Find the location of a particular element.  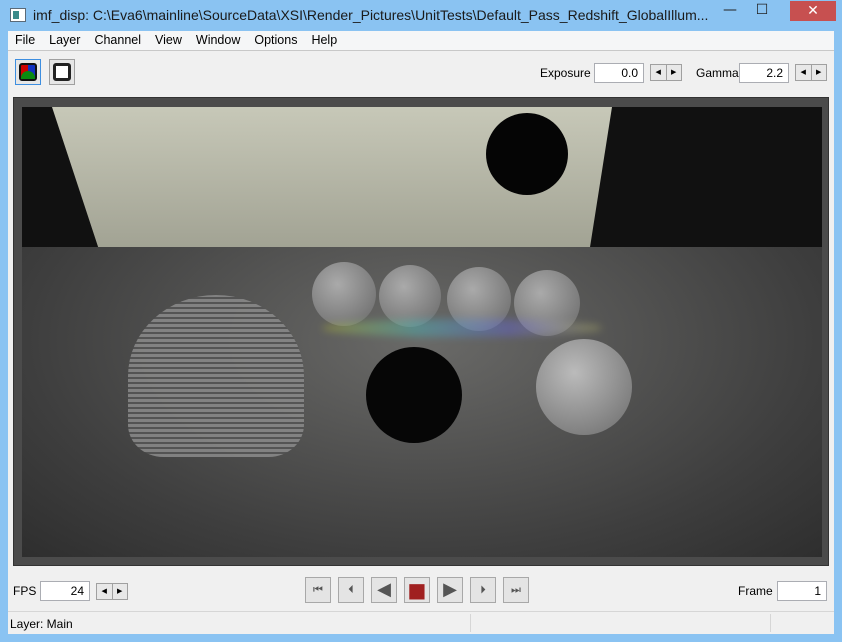

gamma-label: Gamma is located at coordinates (717, 73).